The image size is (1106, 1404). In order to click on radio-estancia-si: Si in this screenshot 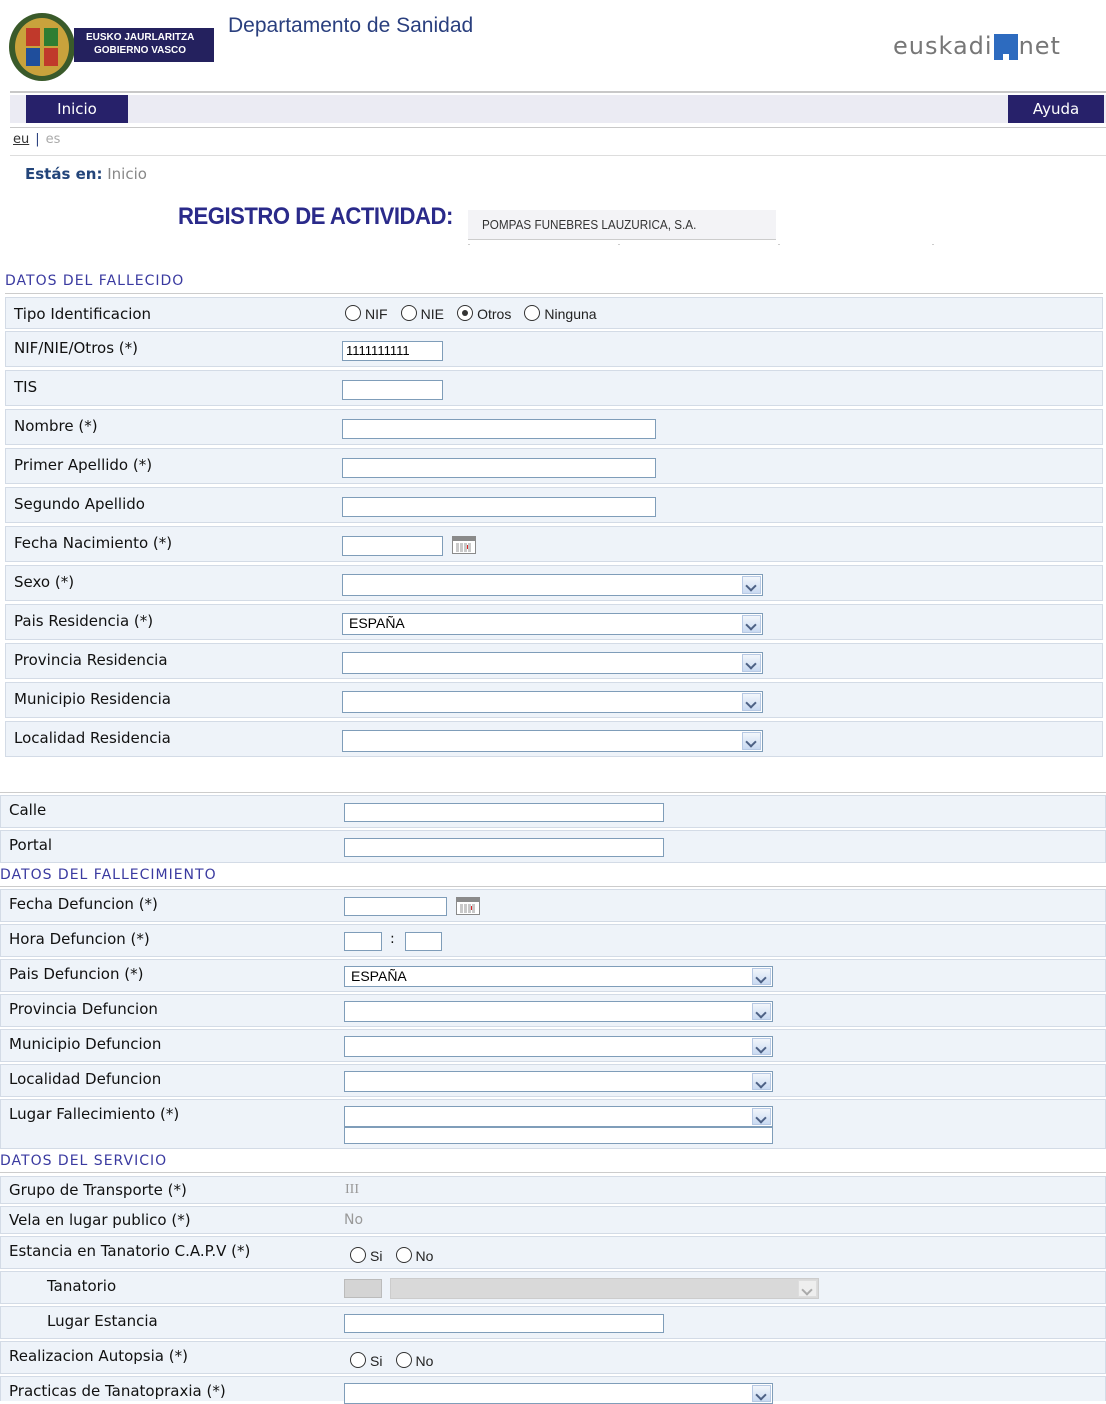, I will do `click(366, 1255)`.